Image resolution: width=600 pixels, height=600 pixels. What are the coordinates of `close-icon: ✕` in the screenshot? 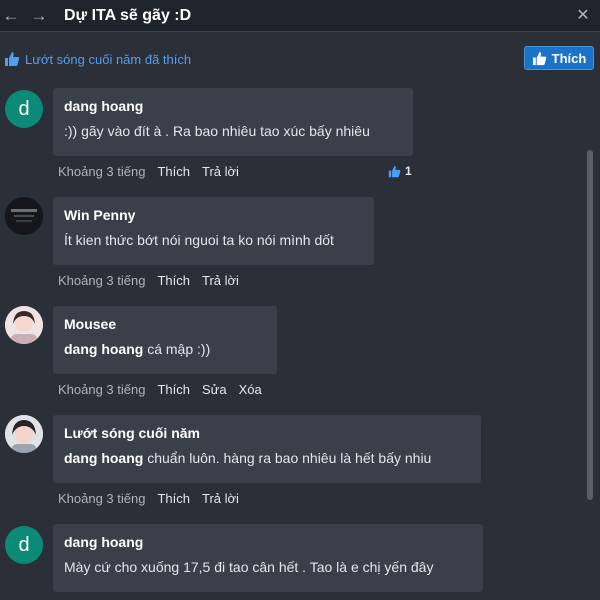 It's located at (583, 15).